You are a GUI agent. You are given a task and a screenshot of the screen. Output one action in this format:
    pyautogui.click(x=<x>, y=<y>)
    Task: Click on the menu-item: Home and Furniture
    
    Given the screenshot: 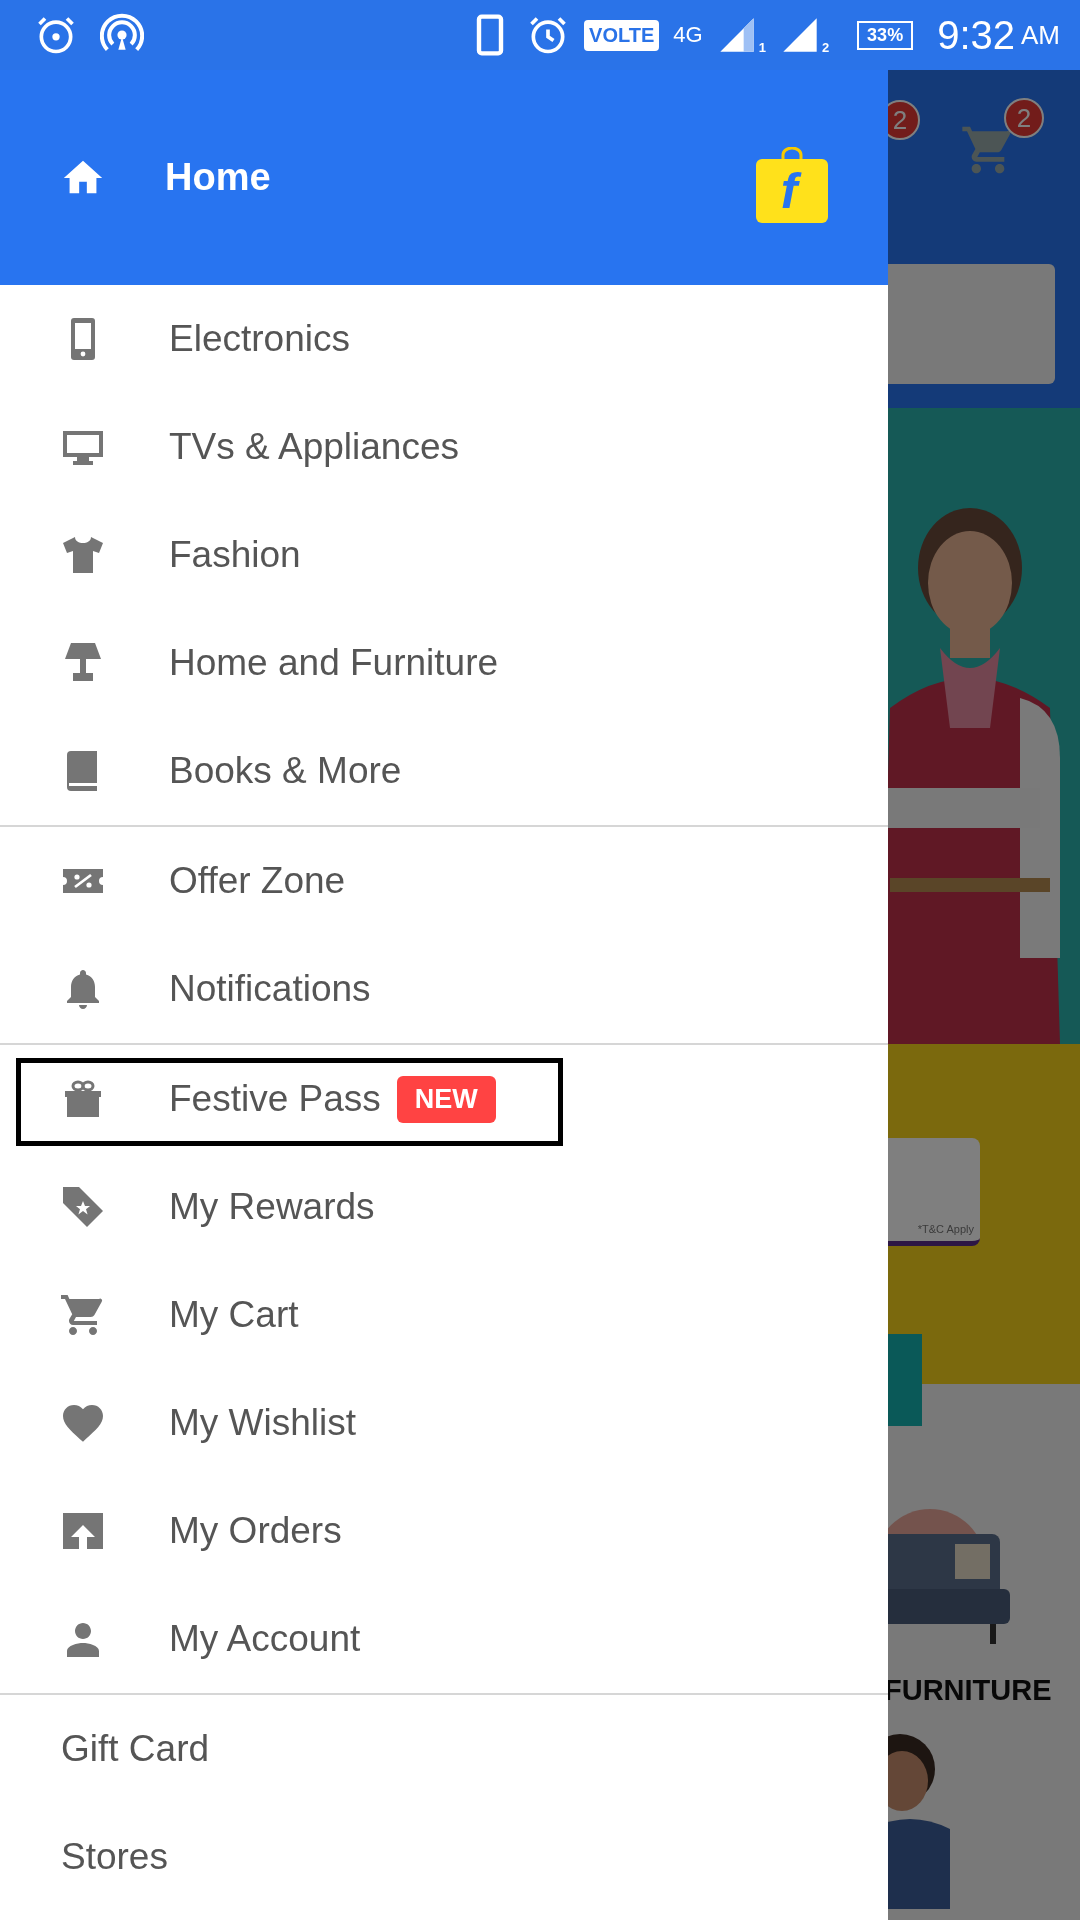 What is the action you would take?
    pyautogui.click(x=444, y=663)
    